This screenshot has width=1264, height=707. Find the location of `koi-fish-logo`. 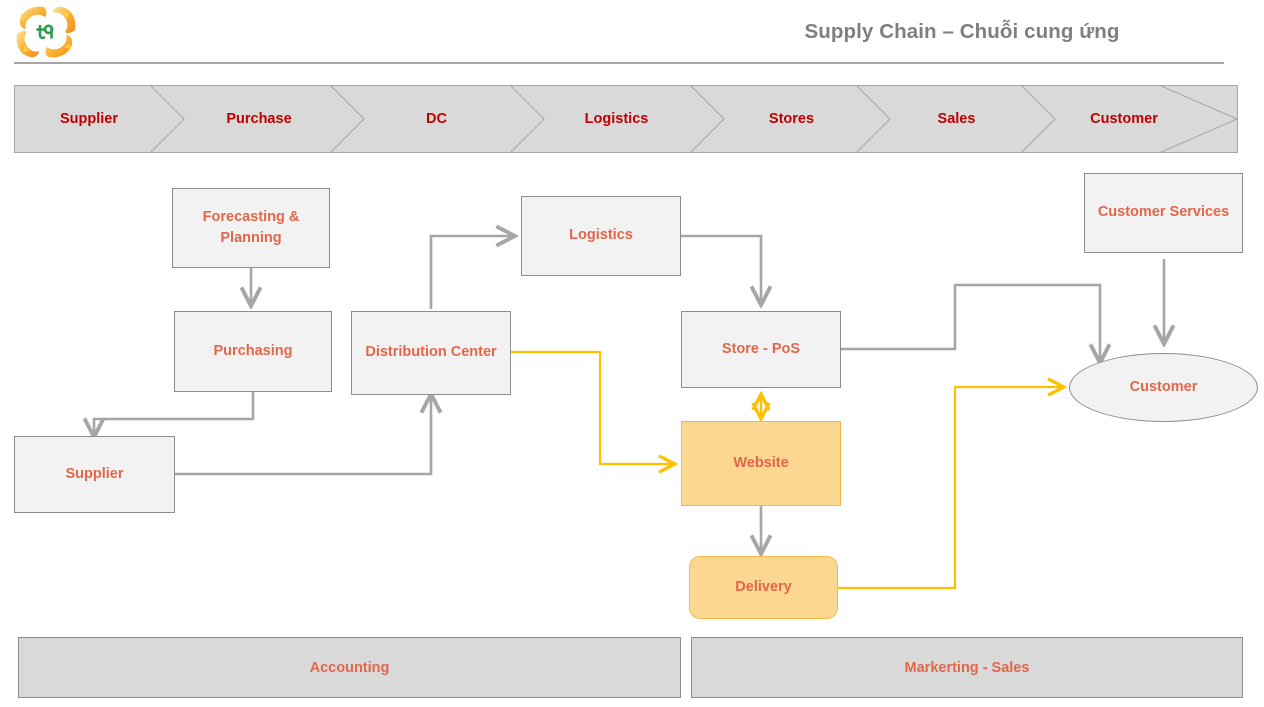

koi-fish-logo is located at coordinates (46, 32).